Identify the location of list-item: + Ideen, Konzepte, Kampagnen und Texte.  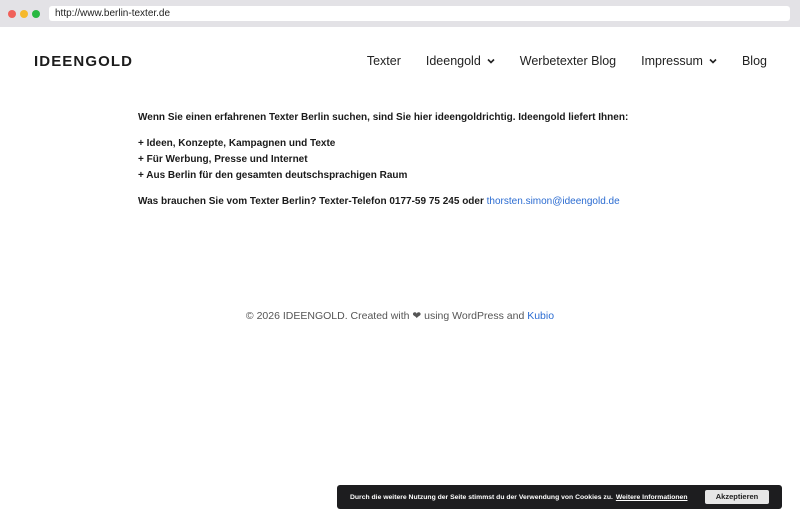
(237, 143).